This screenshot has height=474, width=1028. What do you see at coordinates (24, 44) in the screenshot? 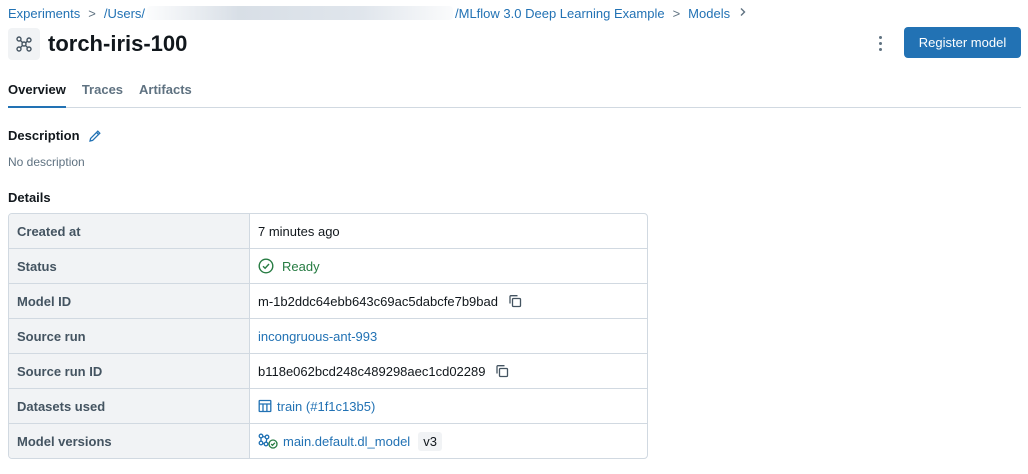
I see `model-icon` at bounding box center [24, 44].